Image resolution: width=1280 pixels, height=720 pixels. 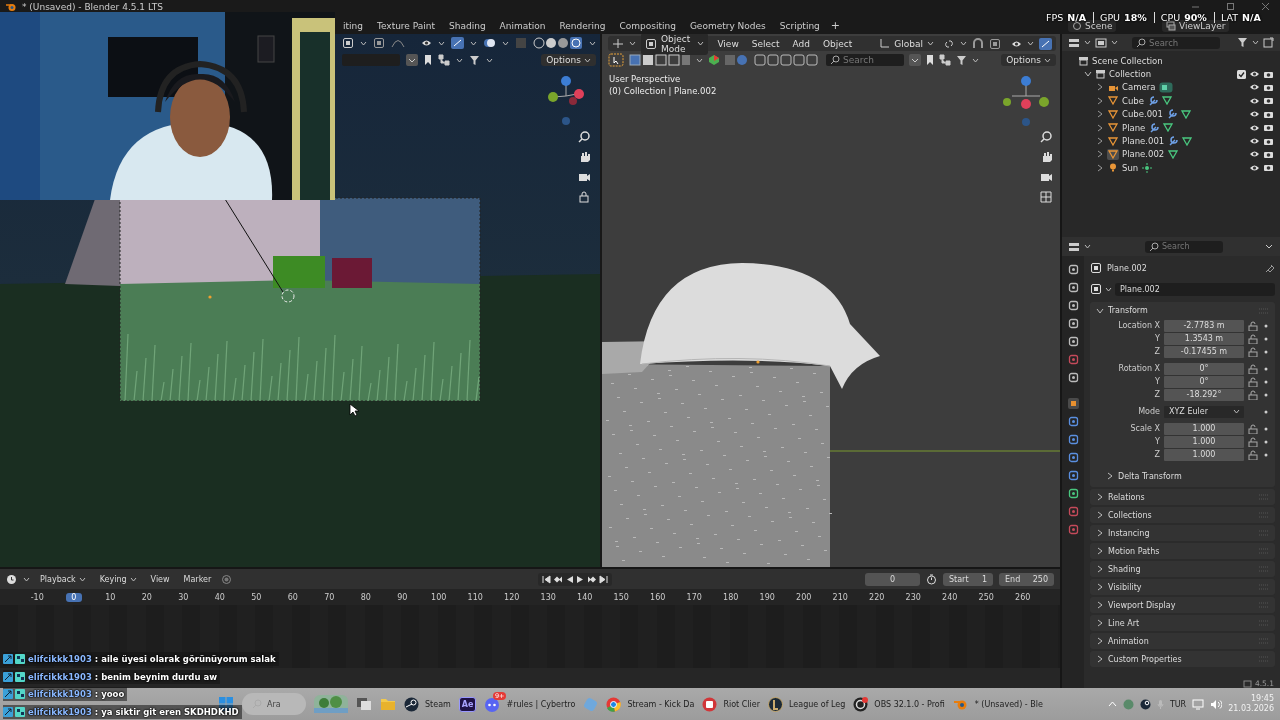 I want to click on camera-view-icon, so click(x=584, y=177).